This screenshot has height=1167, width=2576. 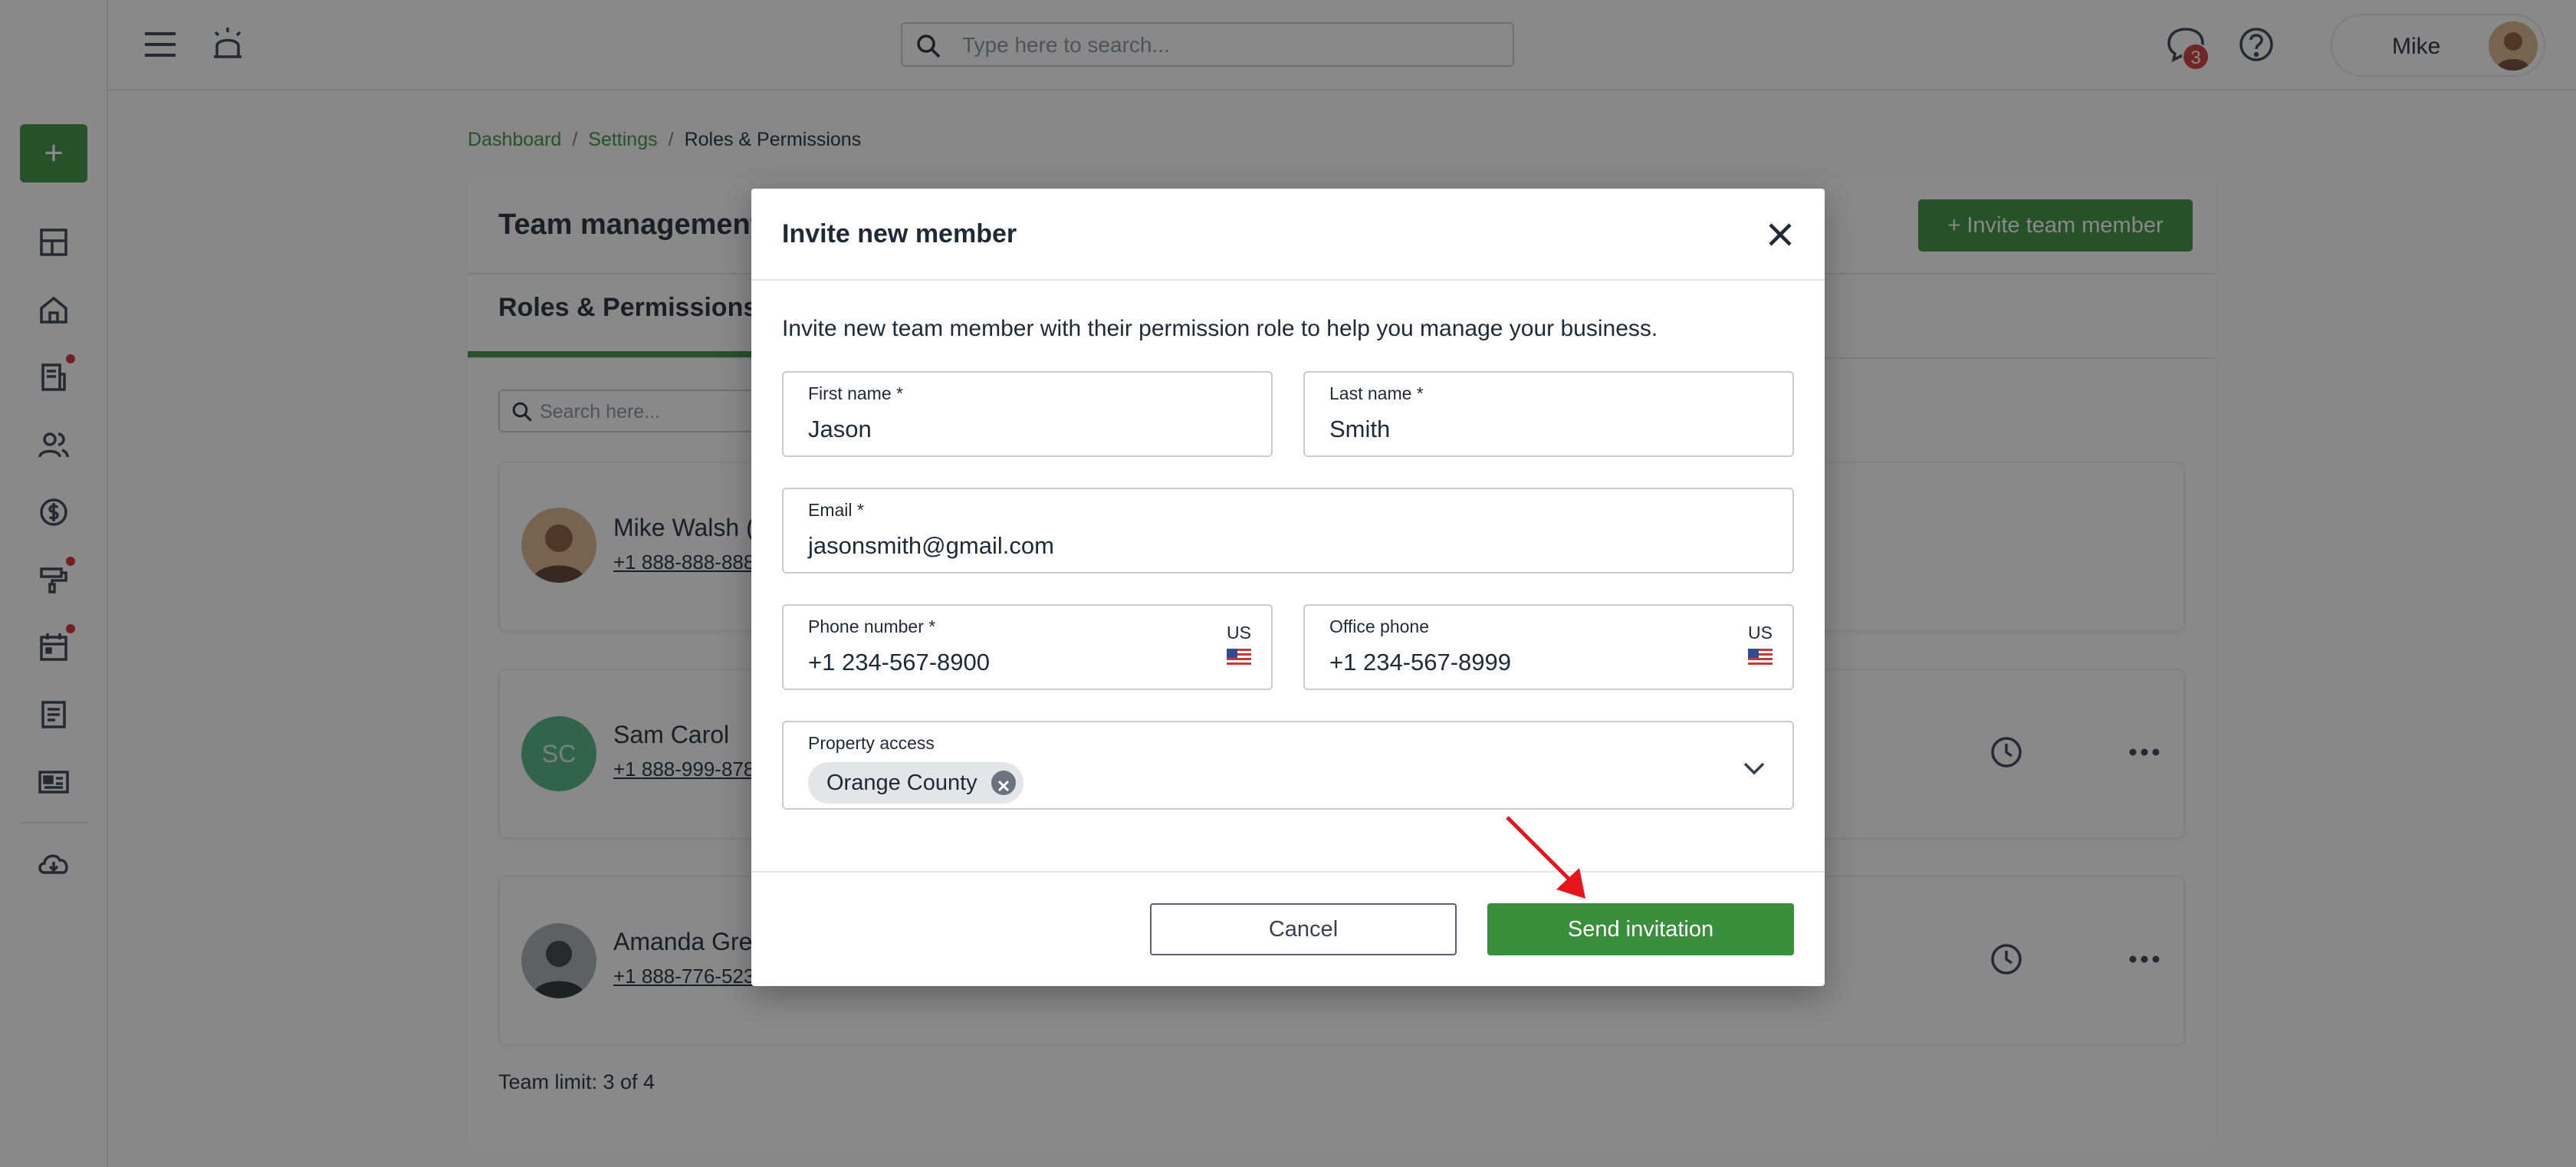 I want to click on property-access-label: Property access, so click(x=872, y=743).